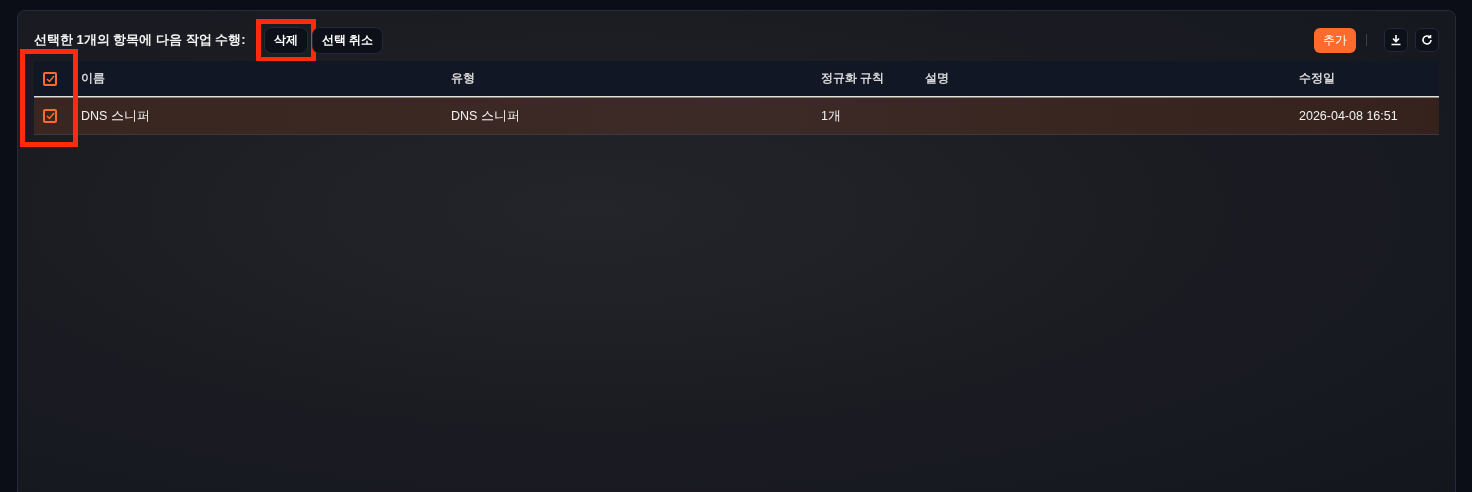 The image size is (1472, 492). Describe the element at coordinates (736, 116) in the screenshot. I see `table-row: DNS 스니퍼 DNS 스니퍼 1개 2026-04-08 16:51` at that location.